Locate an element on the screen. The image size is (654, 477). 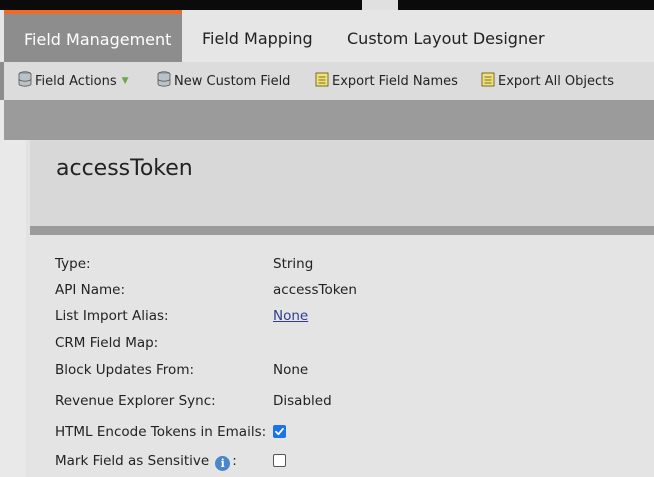
field-actions-menu: Field Actions ▼ is located at coordinates (73, 81).